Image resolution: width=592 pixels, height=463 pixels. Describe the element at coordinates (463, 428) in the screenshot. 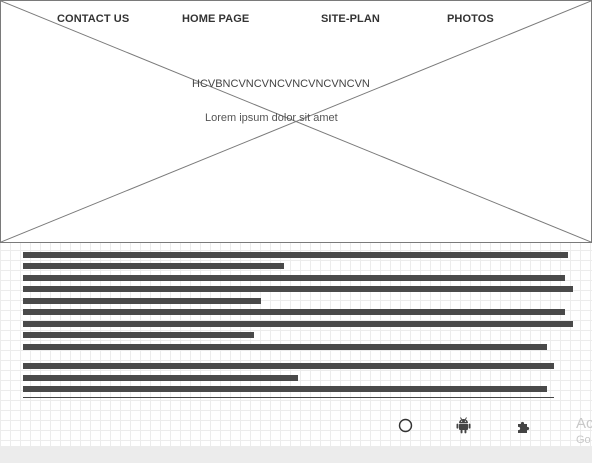

I see `android-icon` at that location.